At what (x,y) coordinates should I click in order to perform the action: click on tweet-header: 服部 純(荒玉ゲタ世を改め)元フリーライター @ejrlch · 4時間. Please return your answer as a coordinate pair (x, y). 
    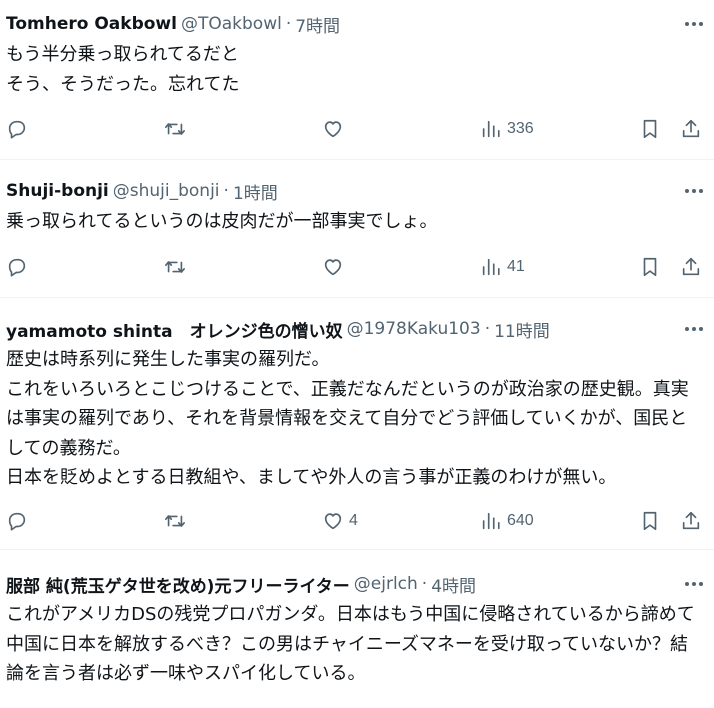
    Looking at the image, I should click on (355, 584).